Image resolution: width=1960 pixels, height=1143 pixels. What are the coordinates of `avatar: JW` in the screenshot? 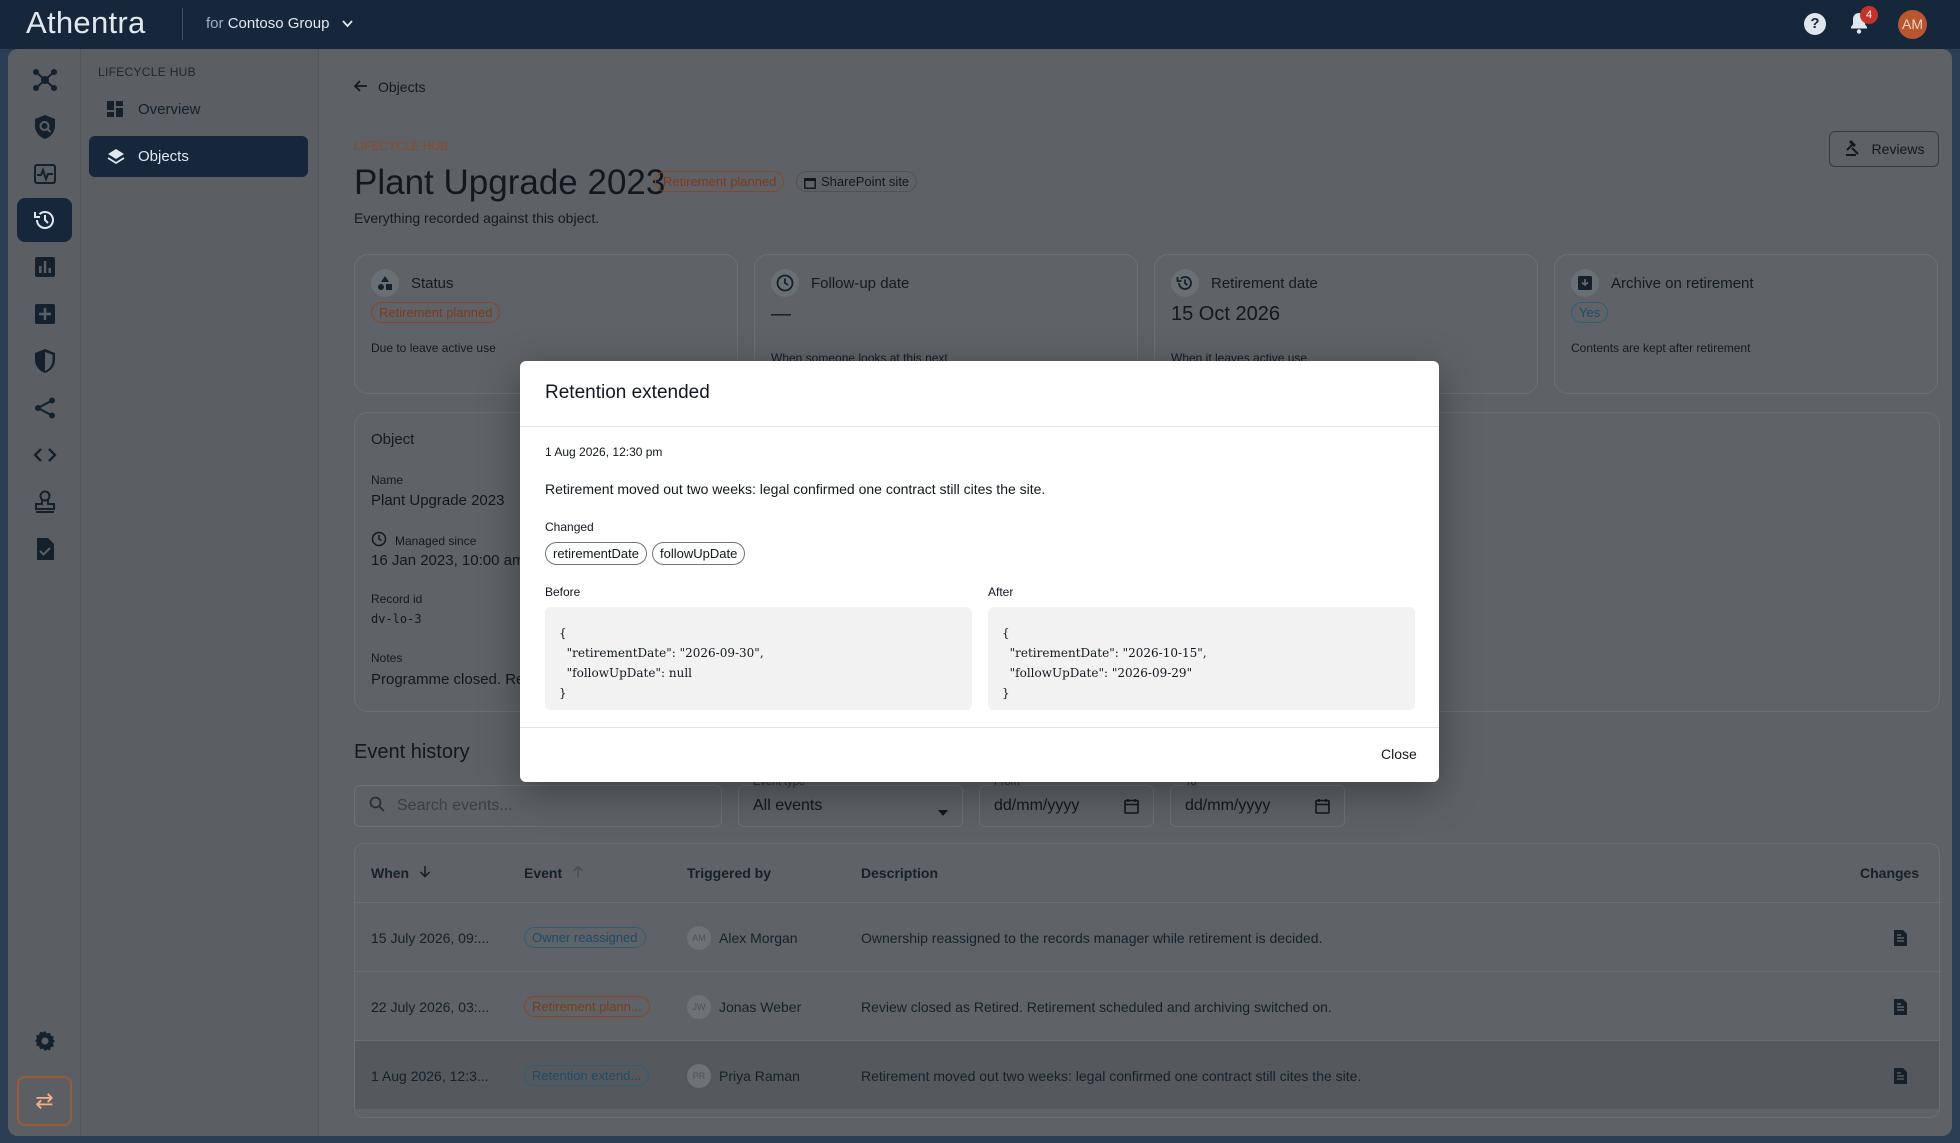 It's located at (699, 1006).